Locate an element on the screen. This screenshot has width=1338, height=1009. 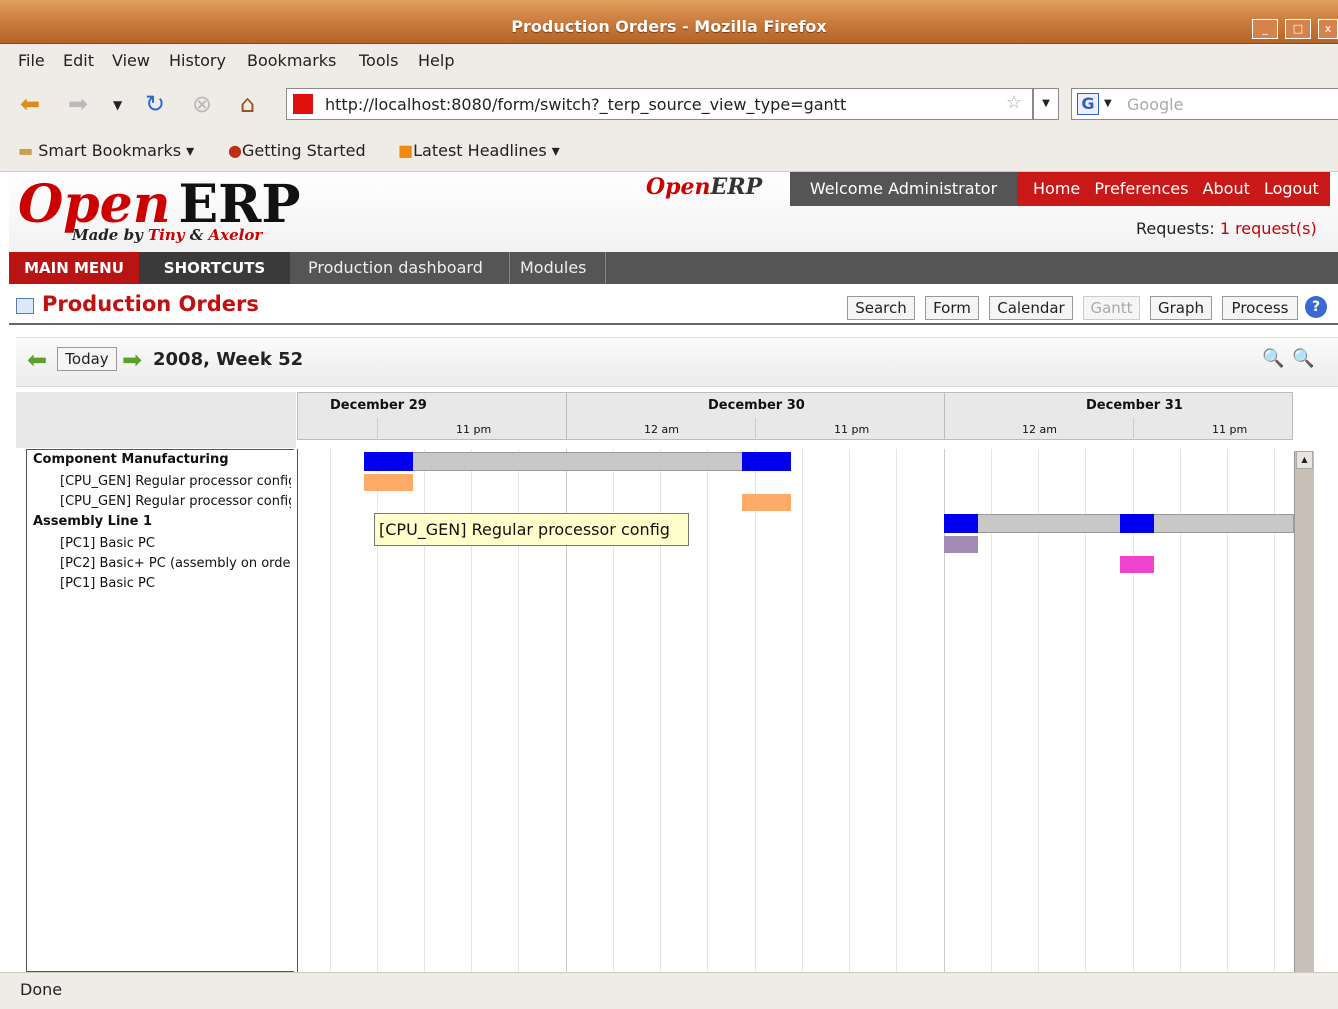
firefox-icon: ● is located at coordinates (235, 150).